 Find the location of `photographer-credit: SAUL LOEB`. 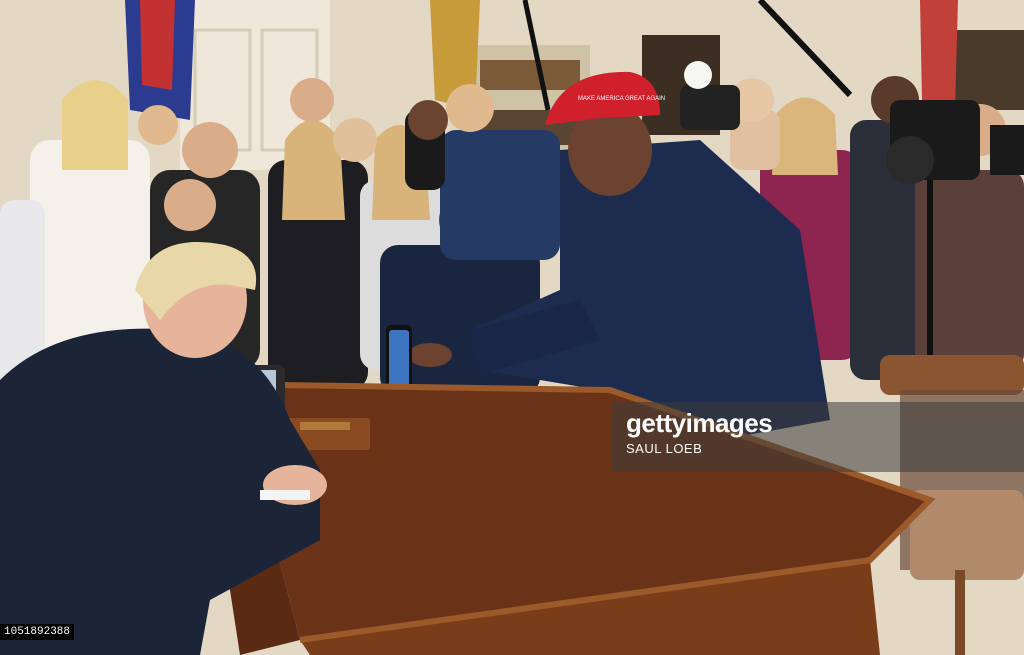

photographer-credit: SAUL LOEB is located at coordinates (664, 448).